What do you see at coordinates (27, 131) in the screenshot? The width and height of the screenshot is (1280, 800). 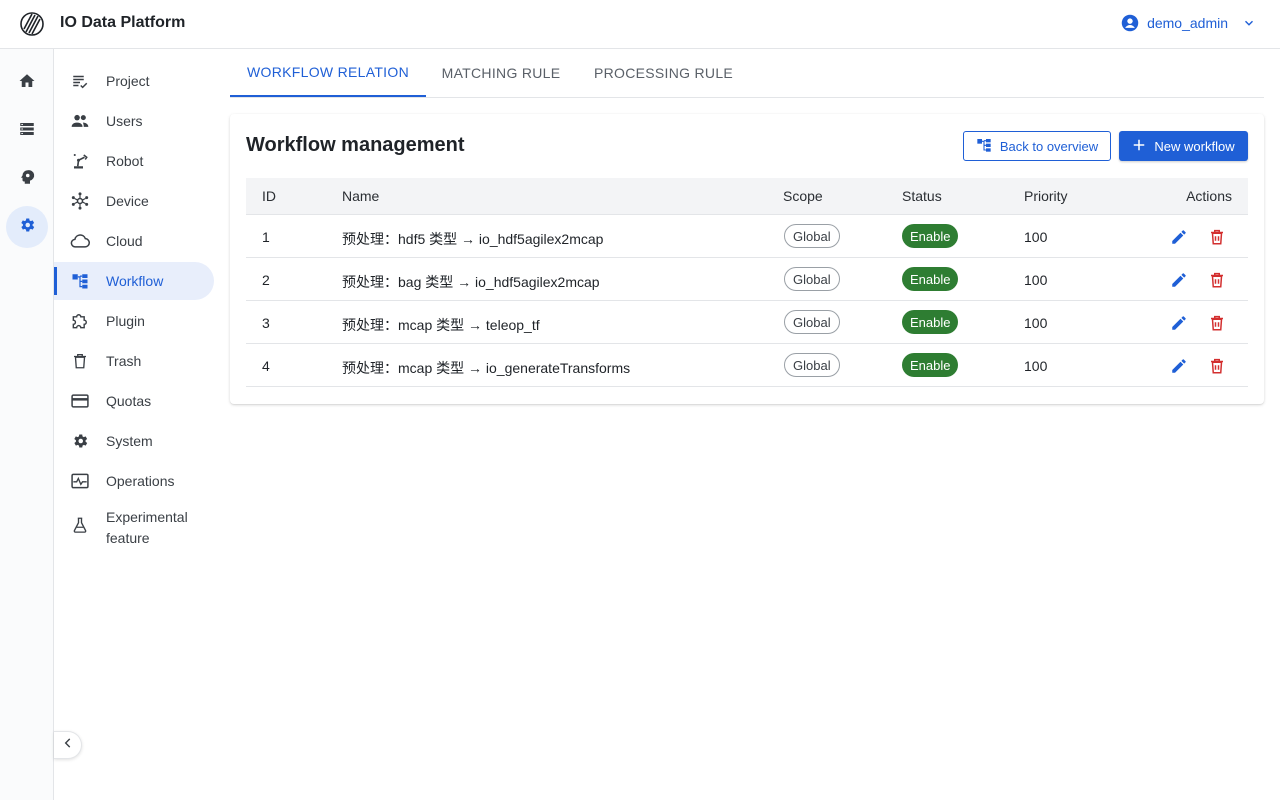 I see `rail-data` at bounding box center [27, 131].